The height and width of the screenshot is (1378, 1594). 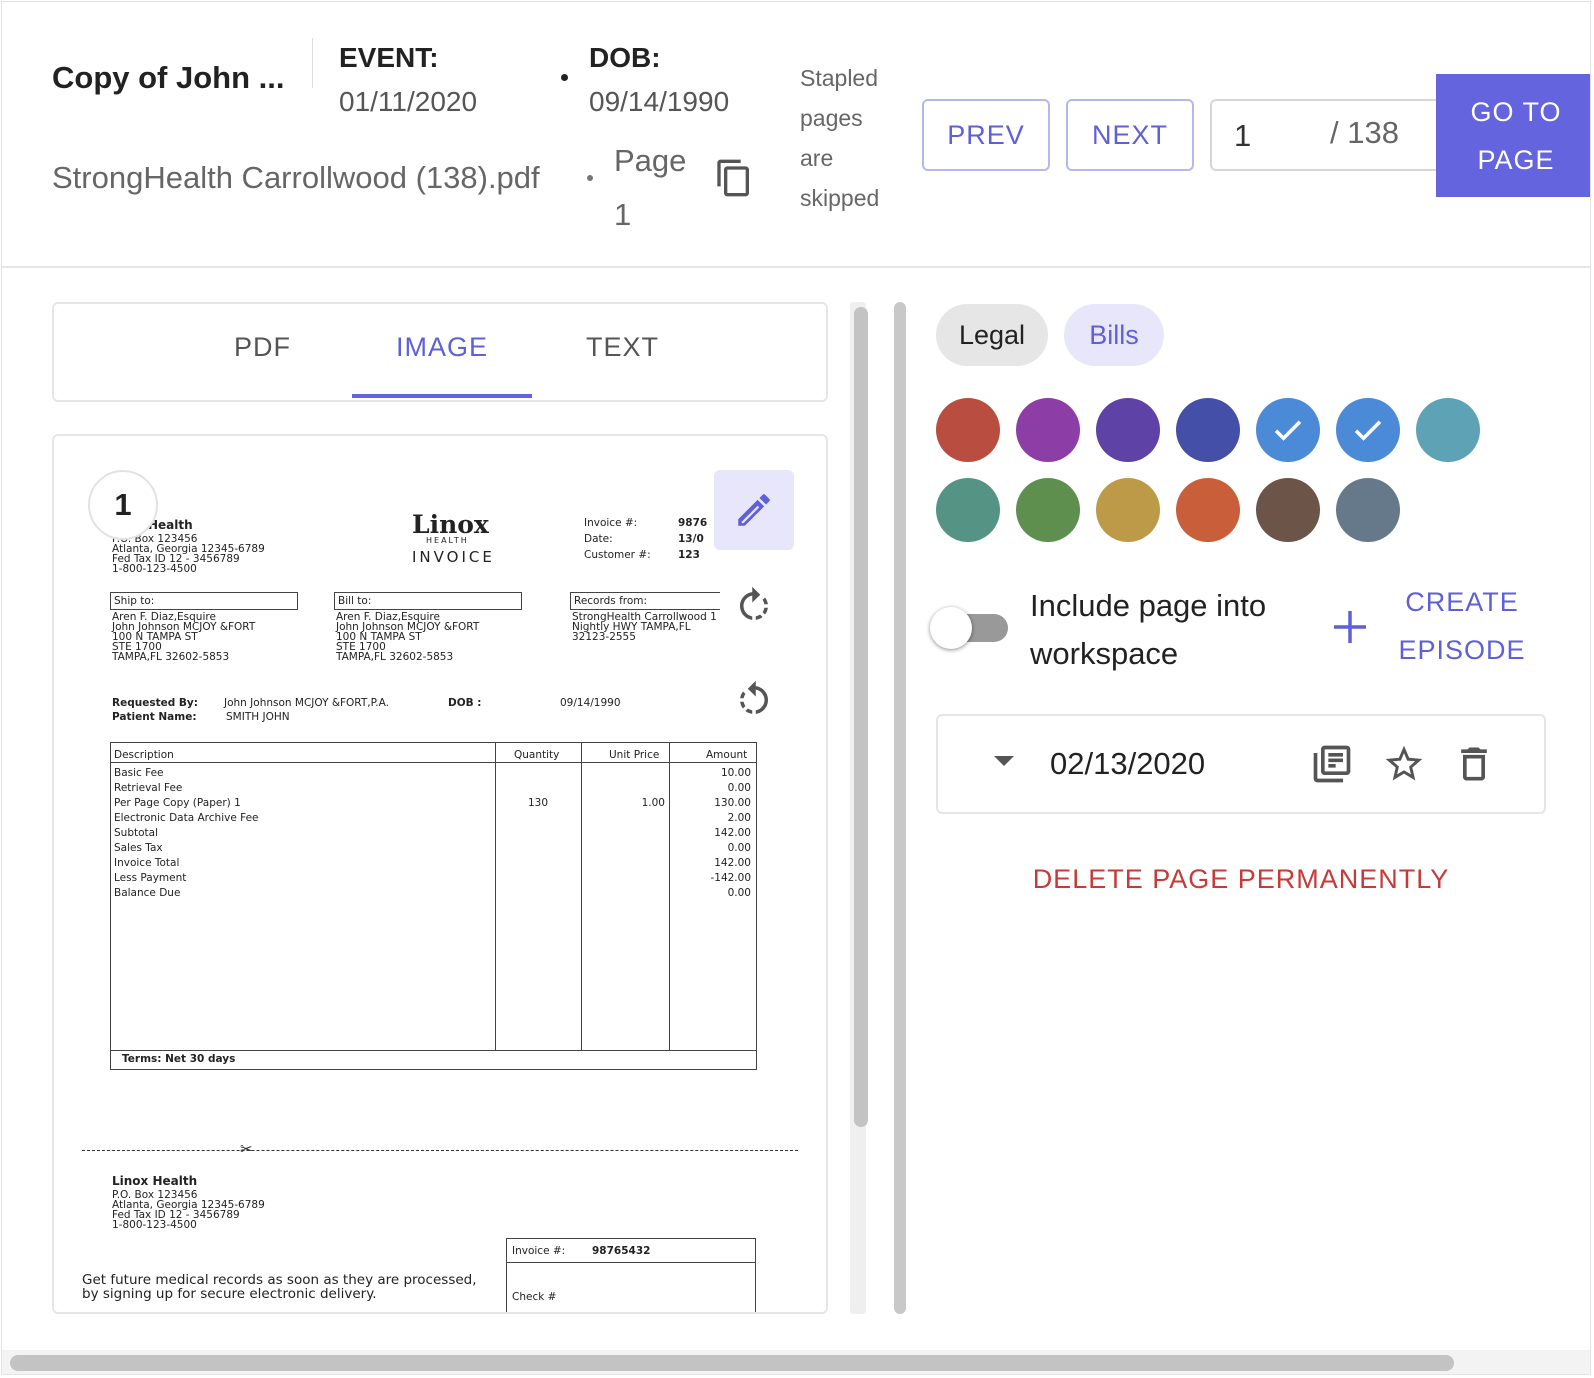 I want to click on page-number-badge: 1, so click(x=123, y=505).